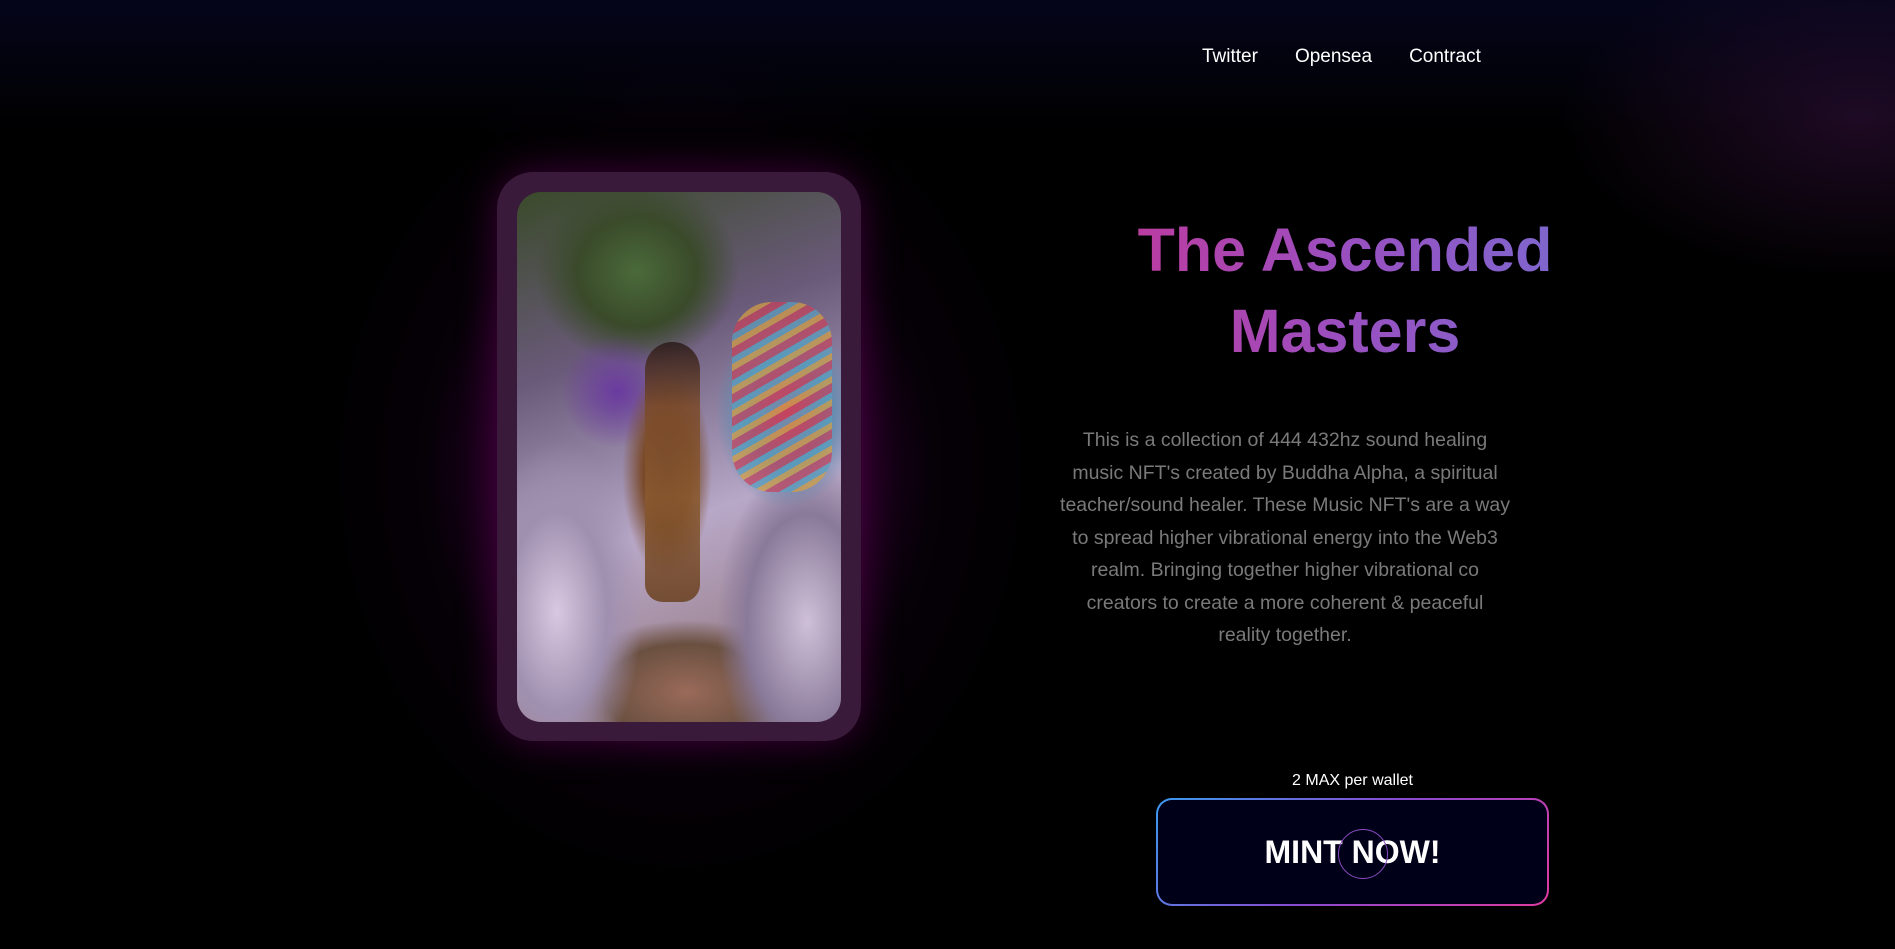  I want to click on mint-now-label: MINT NOW!, so click(1352, 852).